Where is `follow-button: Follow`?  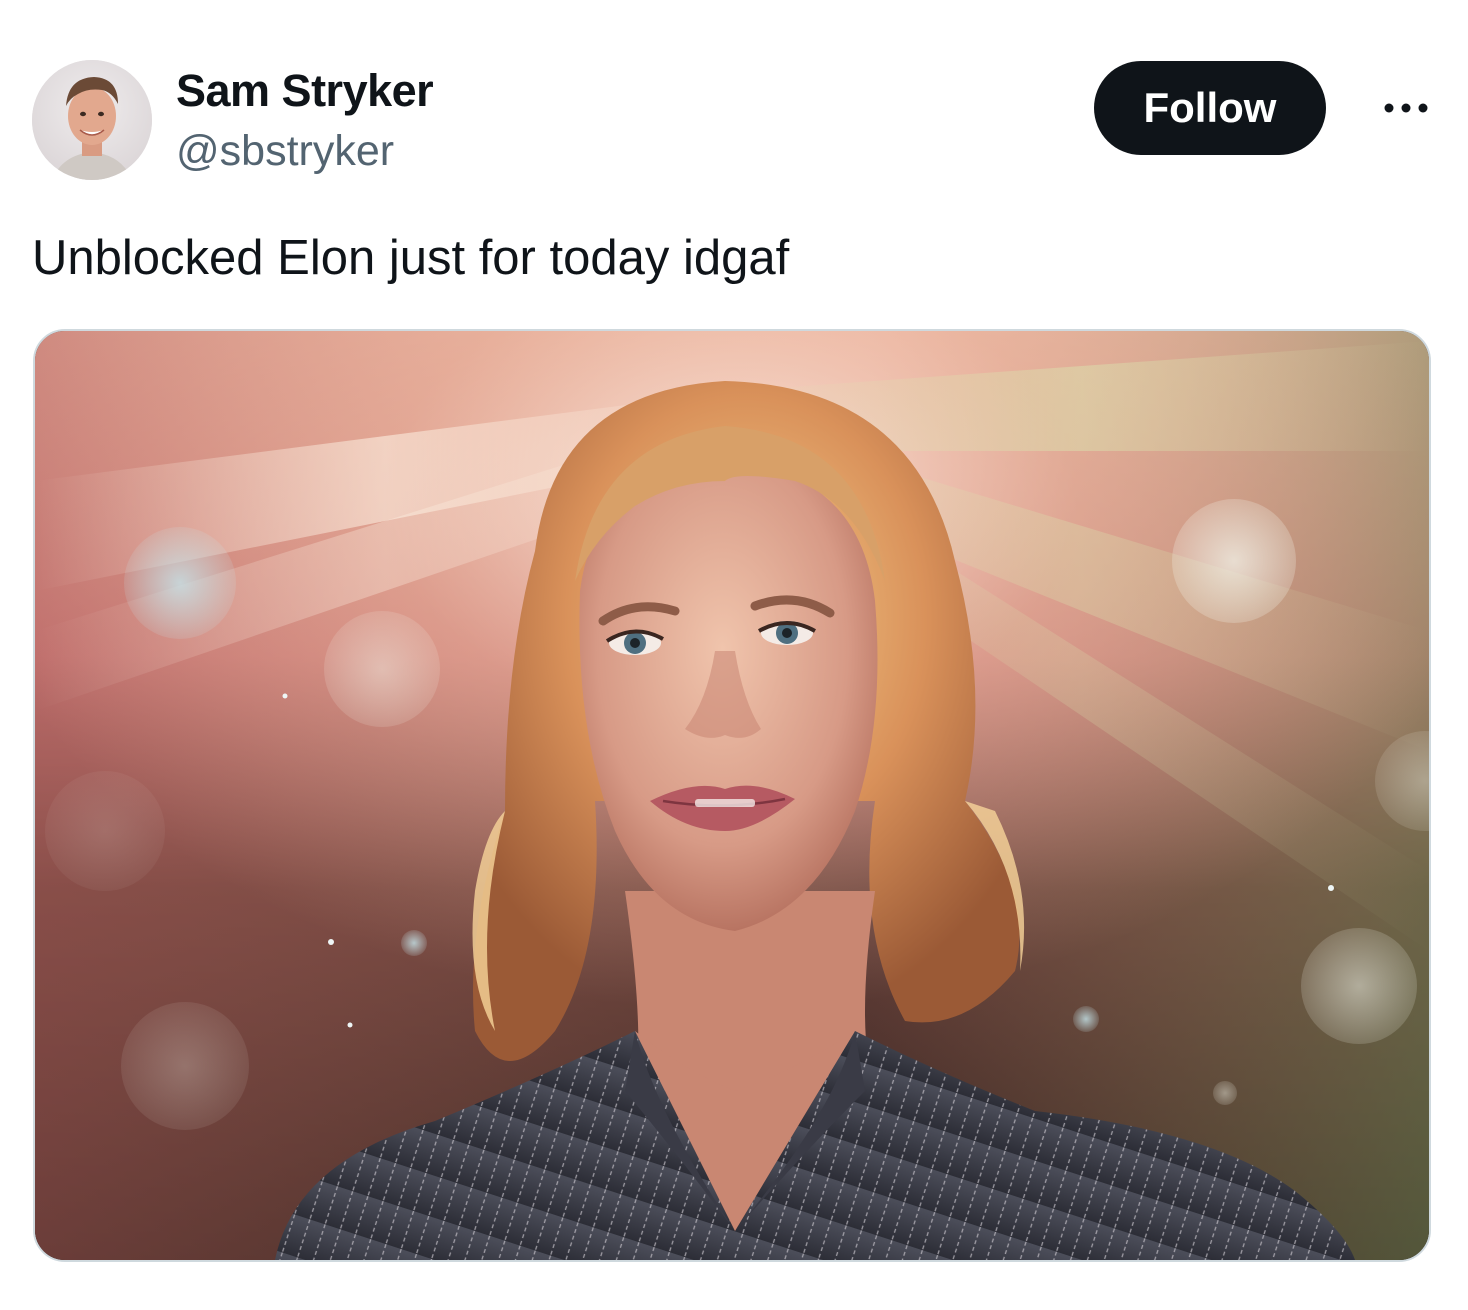
follow-button: Follow is located at coordinates (1210, 108).